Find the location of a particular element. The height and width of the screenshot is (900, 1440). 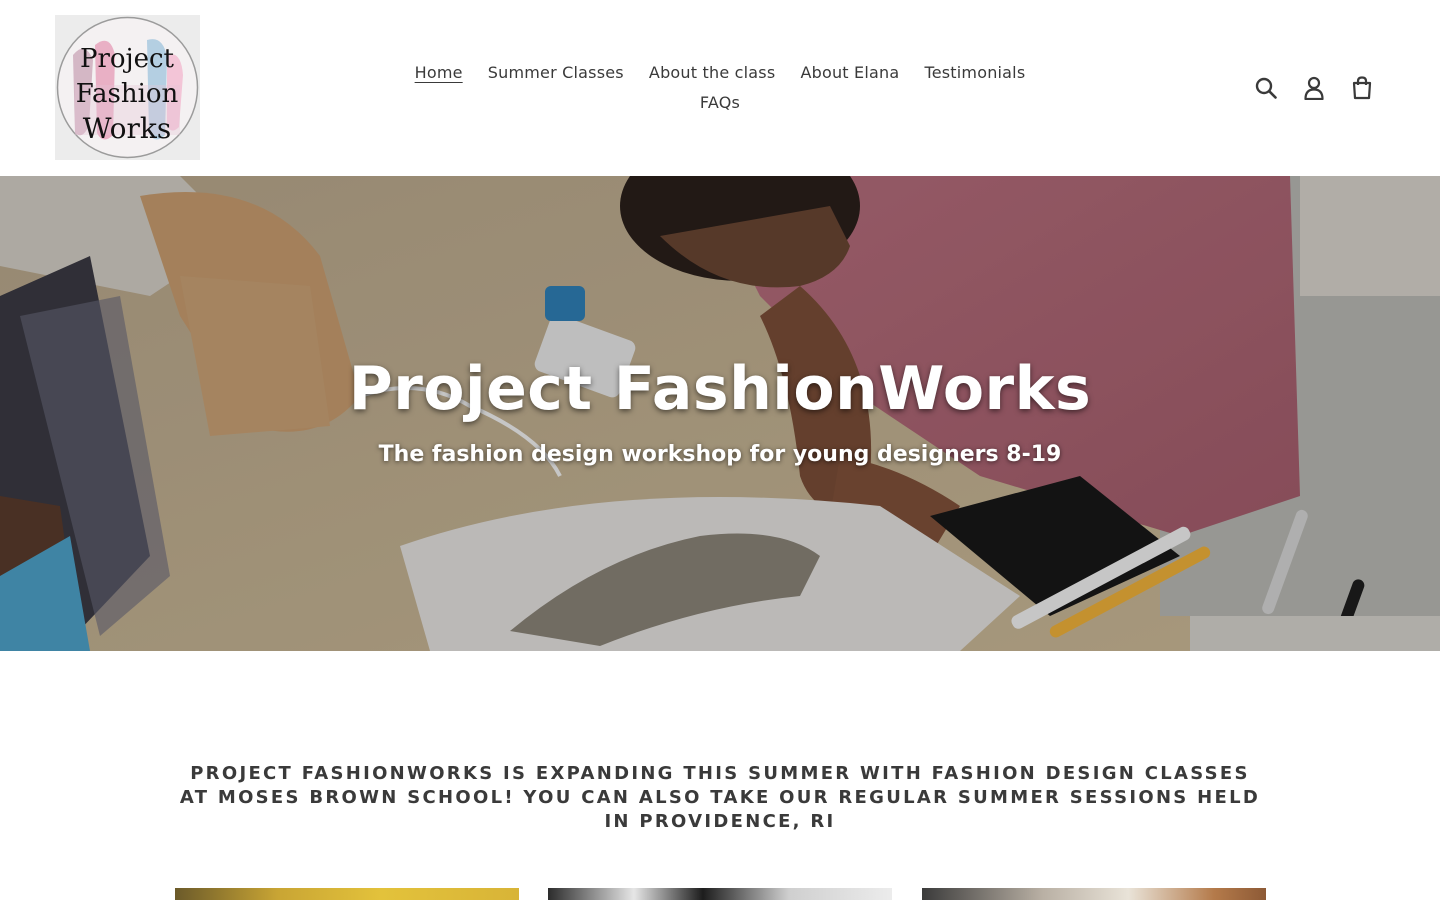

header-icons is located at coordinates (1314, 88).